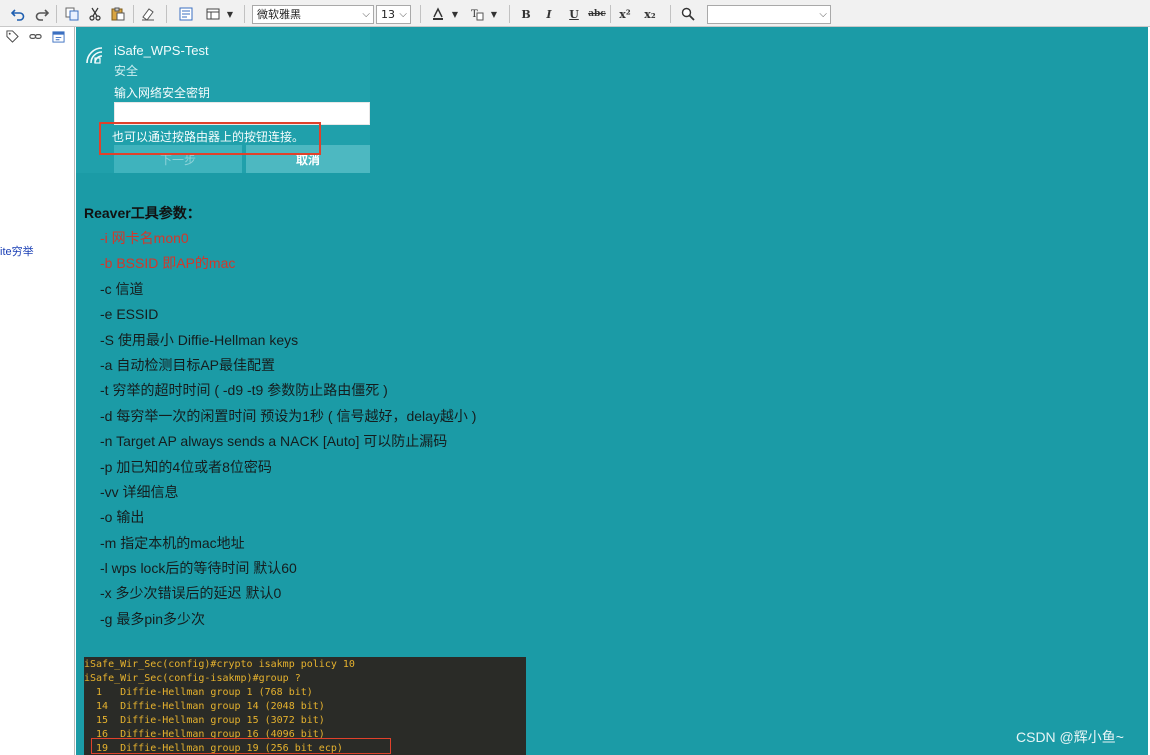 This screenshot has height=755, width=1150. Describe the element at coordinates (161, 50) in the screenshot. I see `wifi-ssid: iSafe_WPS-Test` at that location.